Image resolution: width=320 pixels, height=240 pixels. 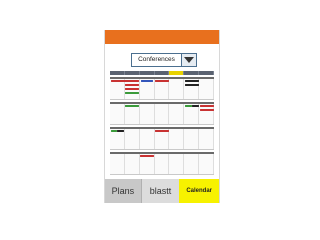 I want to click on tab-blastt: blastt, so click(x=160, y=191).